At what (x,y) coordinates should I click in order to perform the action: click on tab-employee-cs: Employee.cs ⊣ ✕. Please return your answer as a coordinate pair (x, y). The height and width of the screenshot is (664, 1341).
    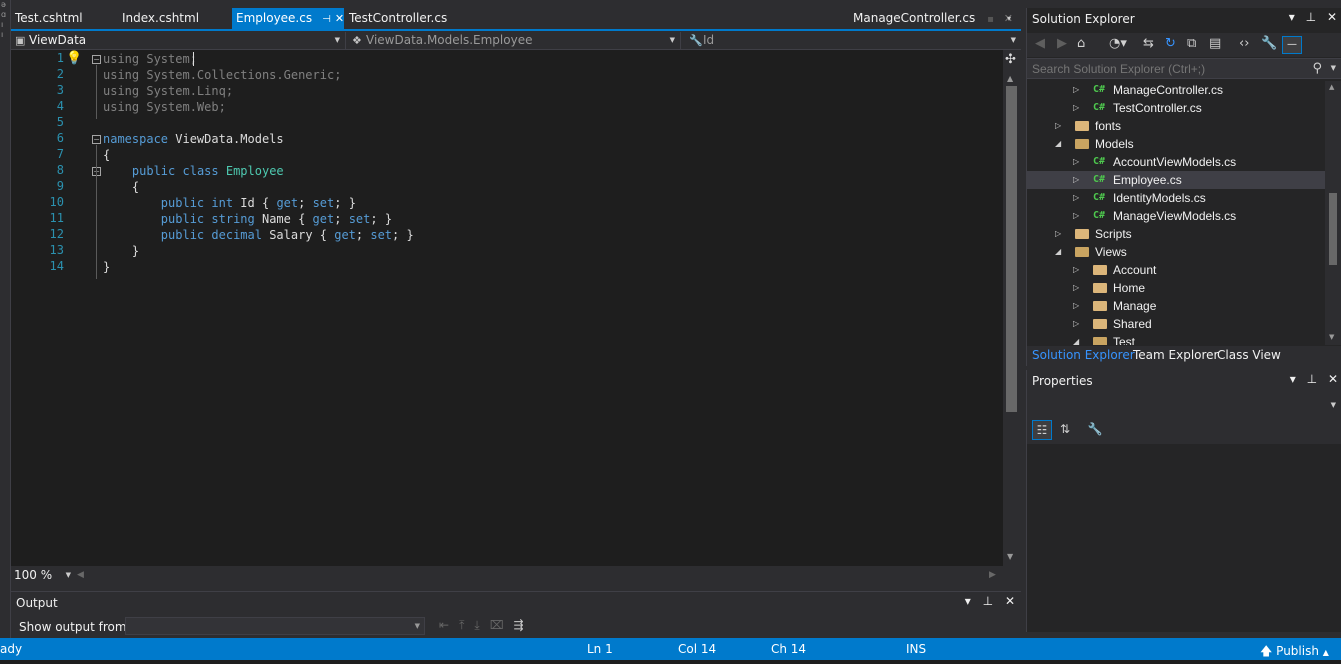
    Looking at the image, I should click on (288, 18).